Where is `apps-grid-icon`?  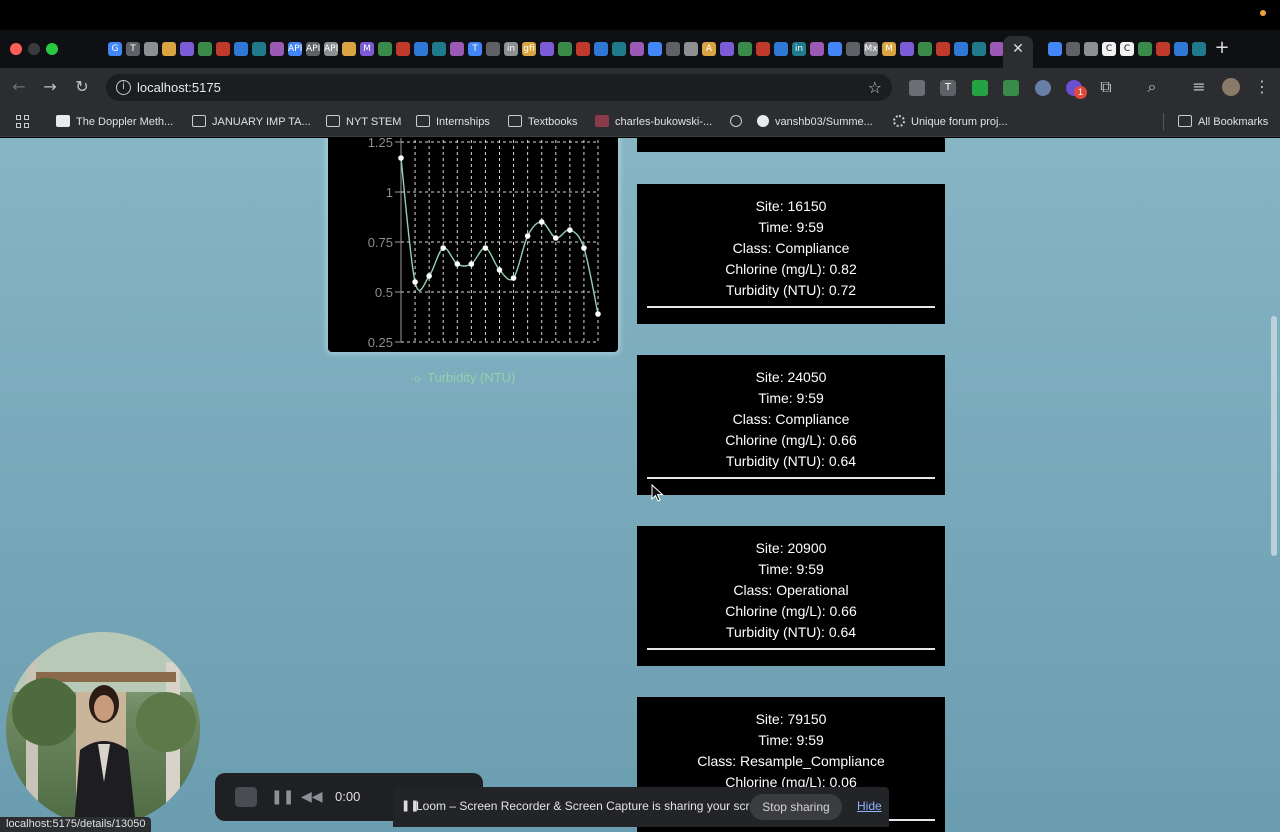
apps-grid-icon is located at coordinates (23, 122).